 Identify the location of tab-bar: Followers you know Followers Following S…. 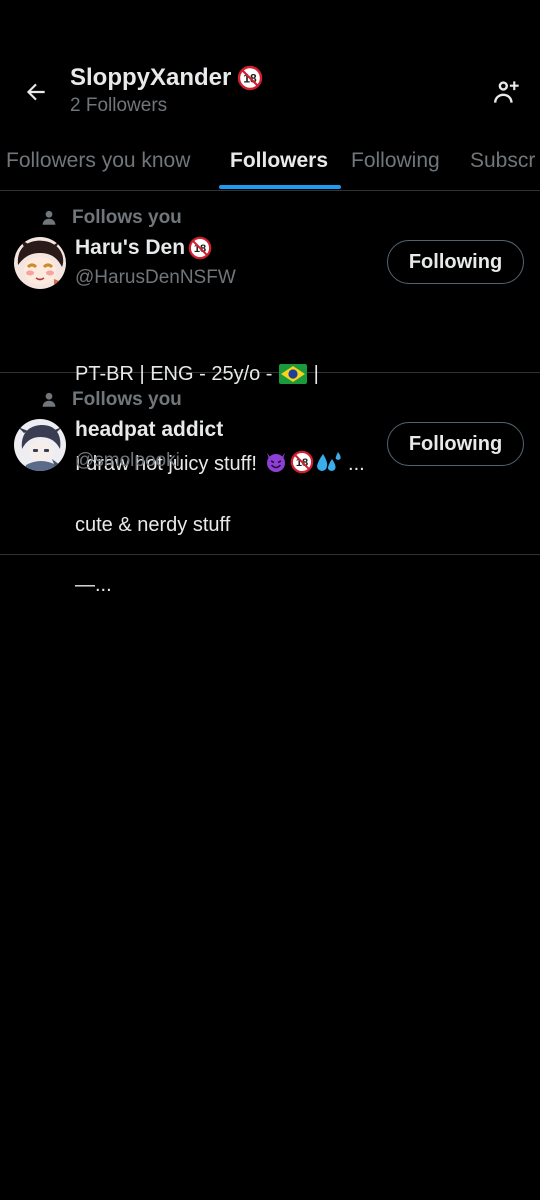
(270, 165).